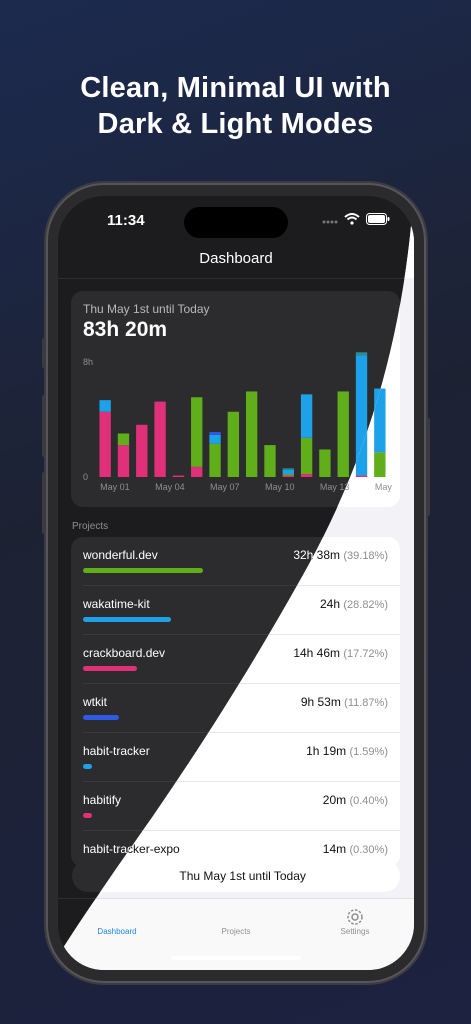 Image resolution: width=471 pixels, height=1024 pixels. Describe the element at coordinates (95, 702) in the screenshot. I see `project-name: wtkit` at that location.